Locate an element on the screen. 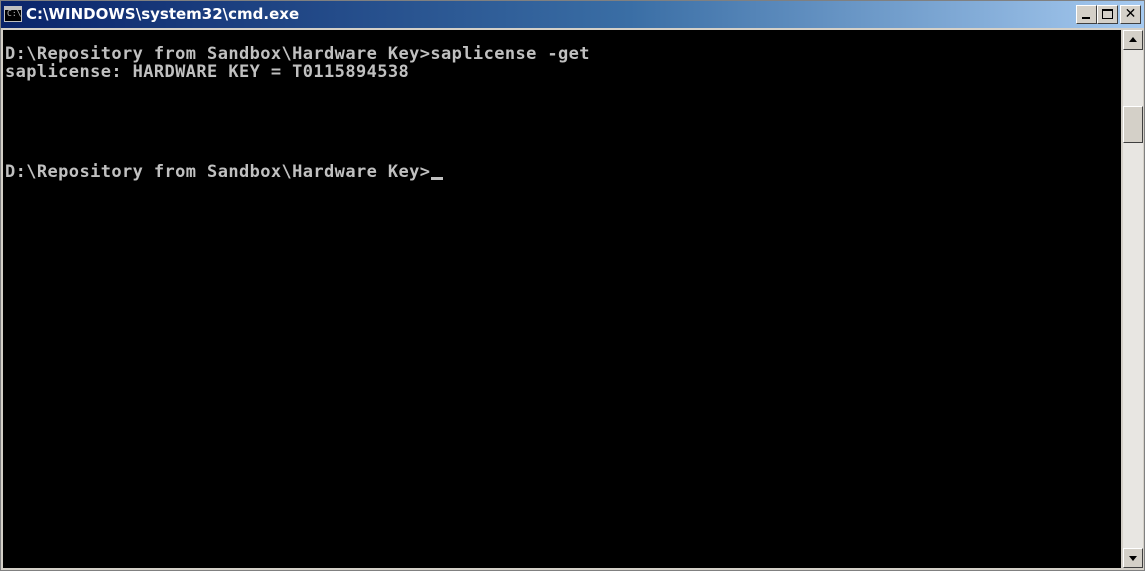  arrow-up-icon is located at coordinates (1133, 39).